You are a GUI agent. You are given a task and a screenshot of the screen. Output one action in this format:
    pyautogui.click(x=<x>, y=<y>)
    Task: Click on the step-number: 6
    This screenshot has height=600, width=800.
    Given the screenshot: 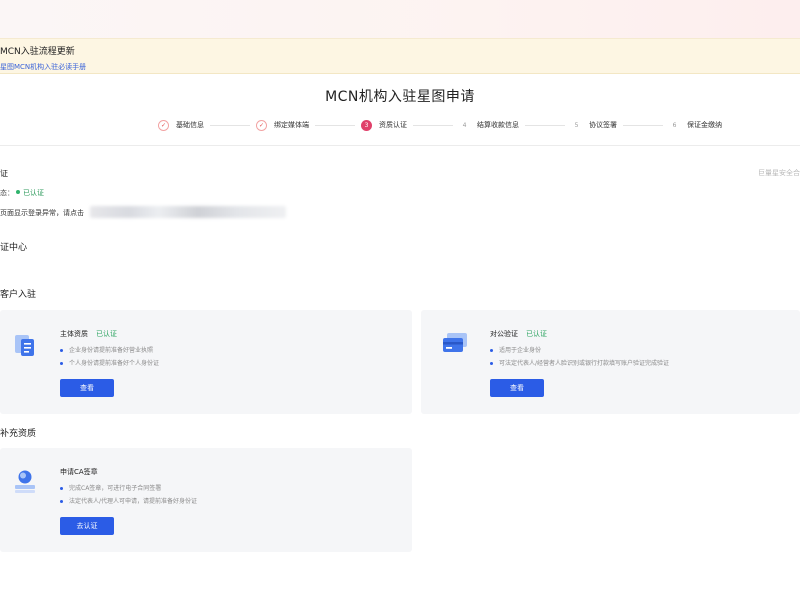 What is the action you would take?
    pyautogui.click(x=674, y=125)
    